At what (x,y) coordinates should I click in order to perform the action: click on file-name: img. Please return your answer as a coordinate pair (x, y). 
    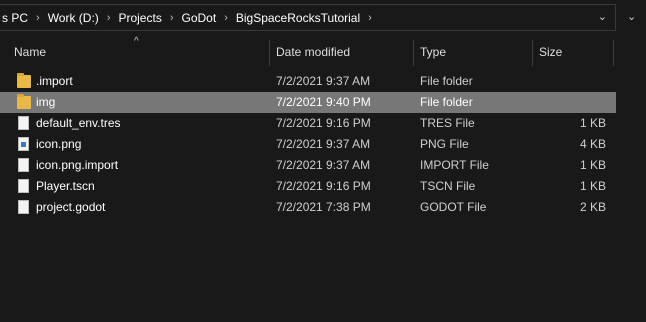
    Looking at the image, I should click on (46, 102).